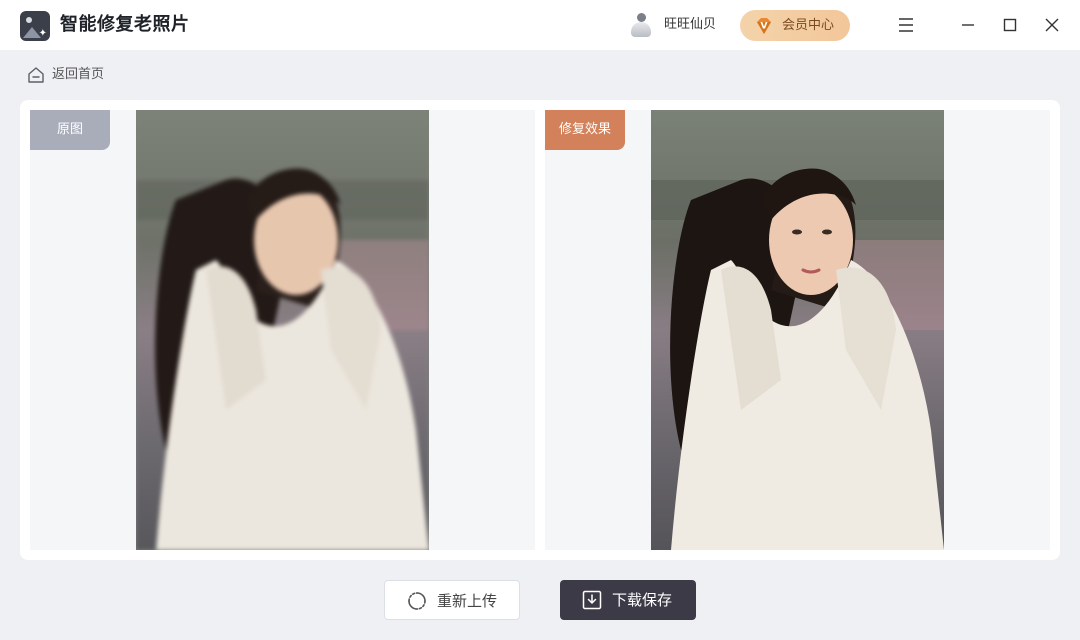 This screenshot has width=1080, height=640. I want to click on download-icon, so click(592, 600).